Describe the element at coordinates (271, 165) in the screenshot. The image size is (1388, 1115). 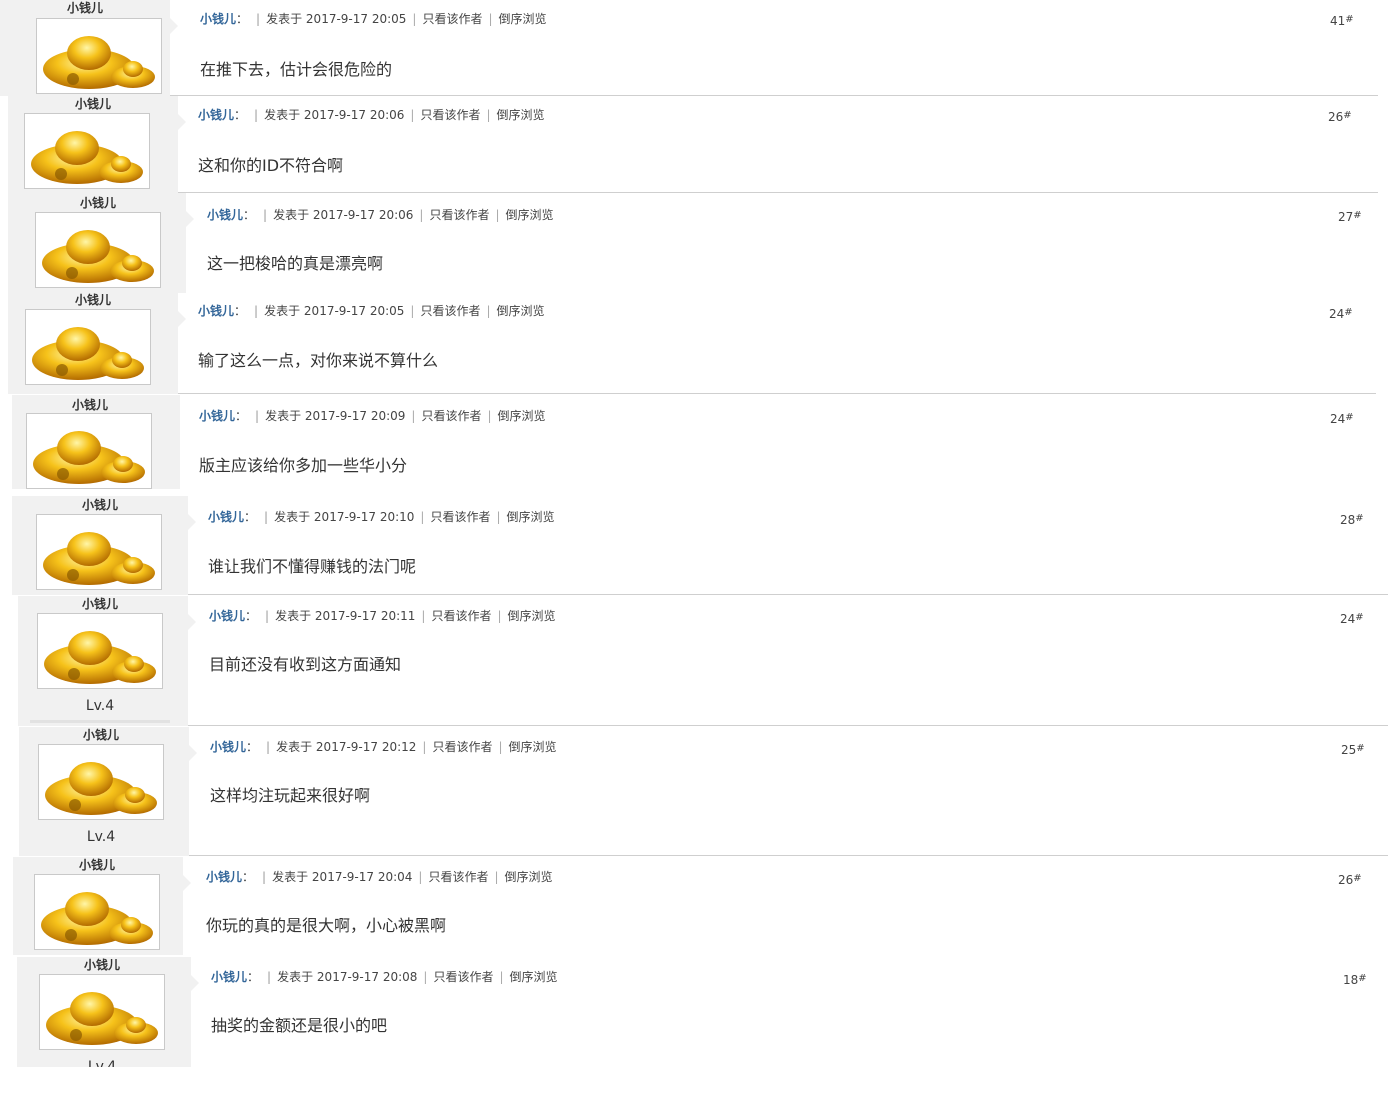
I see `post-content: 这和你的ID不符合啊` at that location.